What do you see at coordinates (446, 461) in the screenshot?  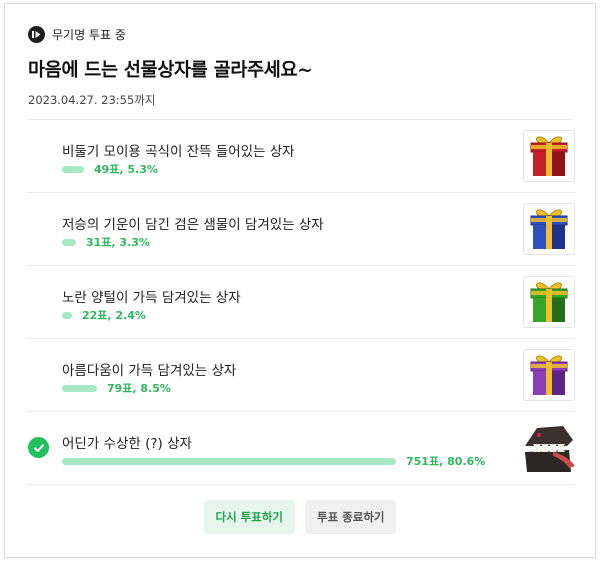 I see `vote-result-text: 751표, 80.6%` at bounding box center [446, 461].